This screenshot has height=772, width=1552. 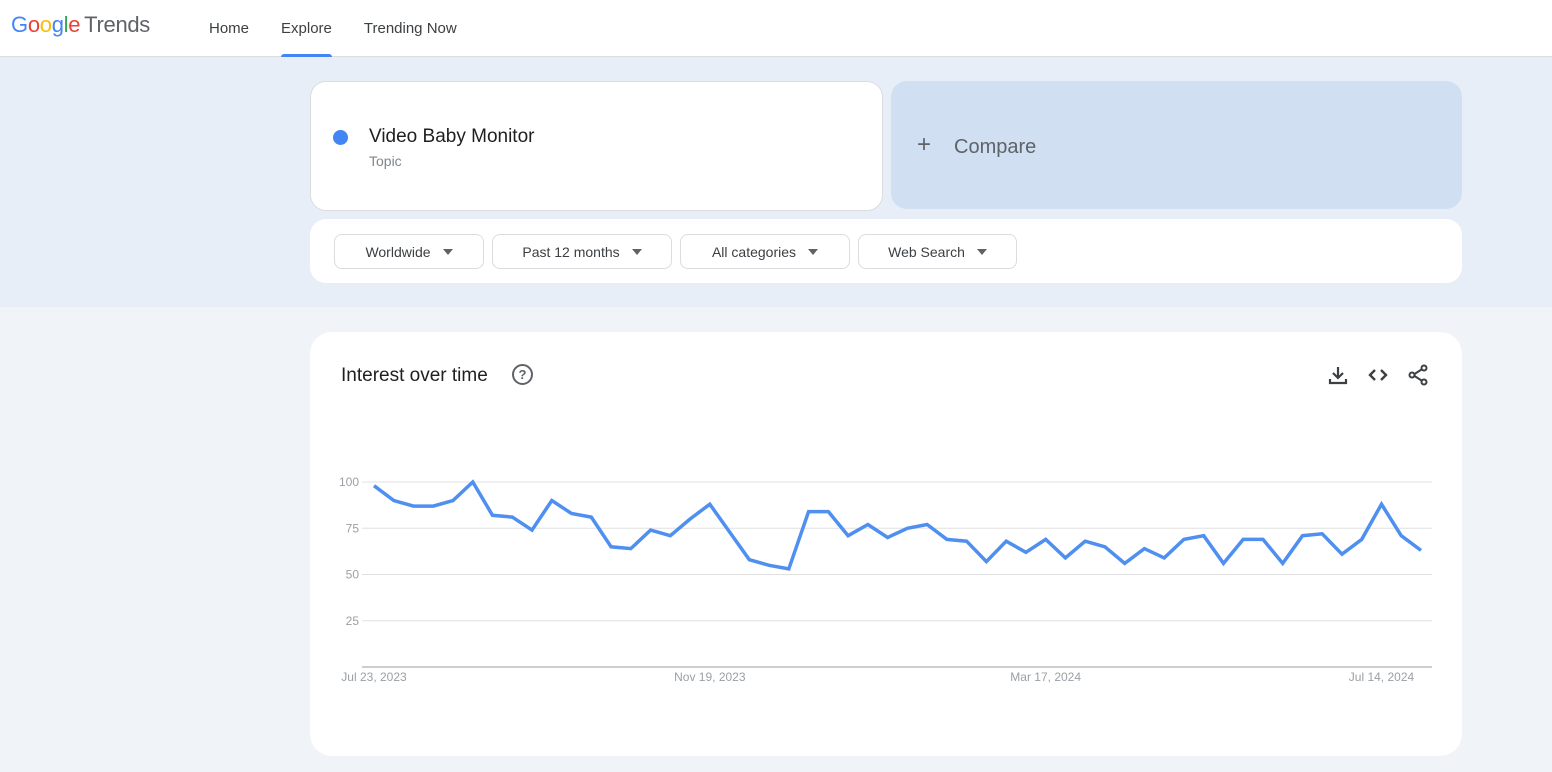 I want to click on plus-icon: +, so click(x=924, y=144).